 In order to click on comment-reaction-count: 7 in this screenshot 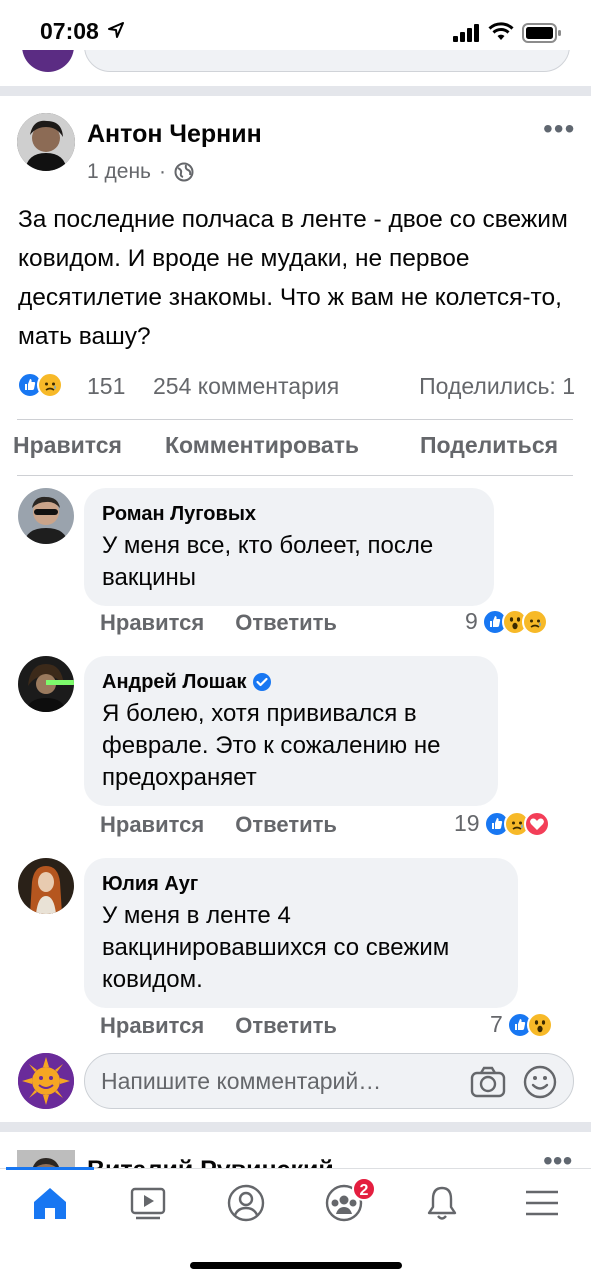, I will do `click(496, 1024)`.